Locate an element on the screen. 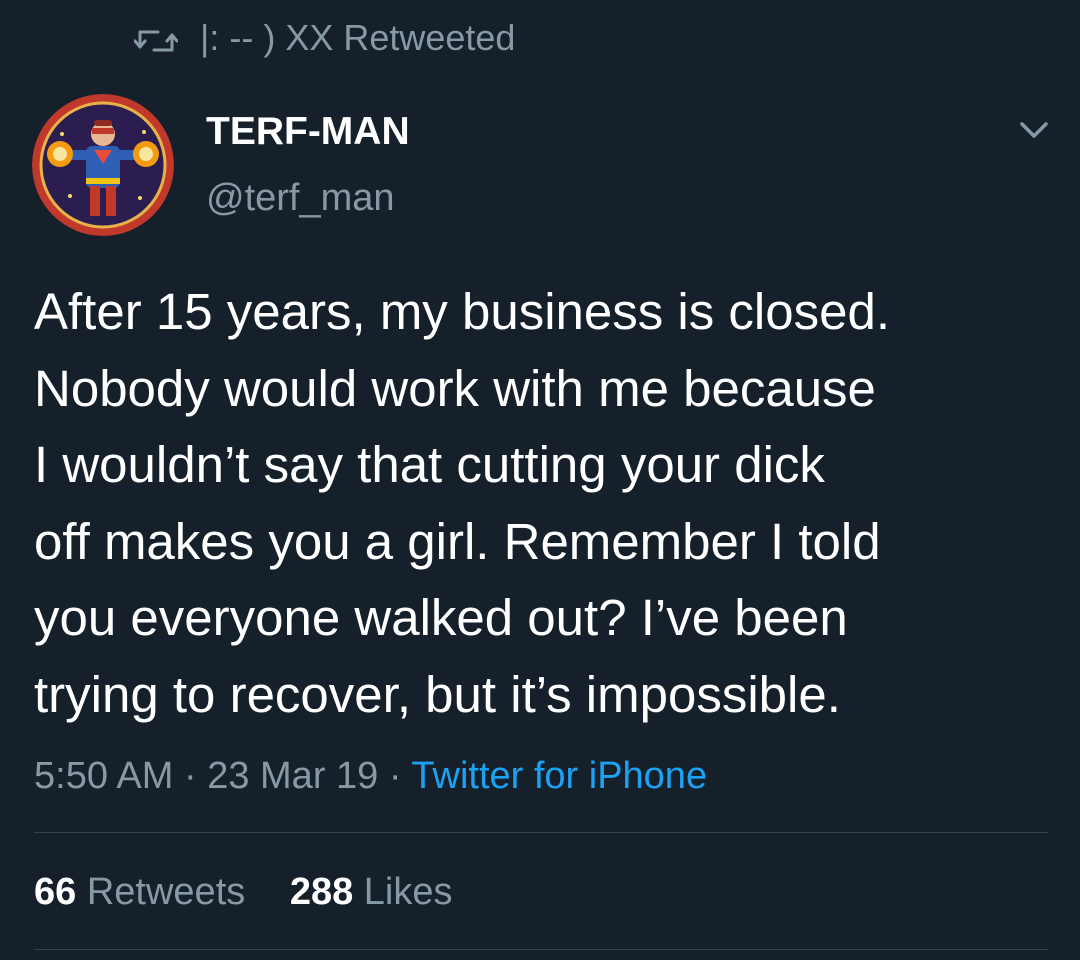 The height and width of the screenshot is (960, 1080). avatar is located at coordinates (103, 165).